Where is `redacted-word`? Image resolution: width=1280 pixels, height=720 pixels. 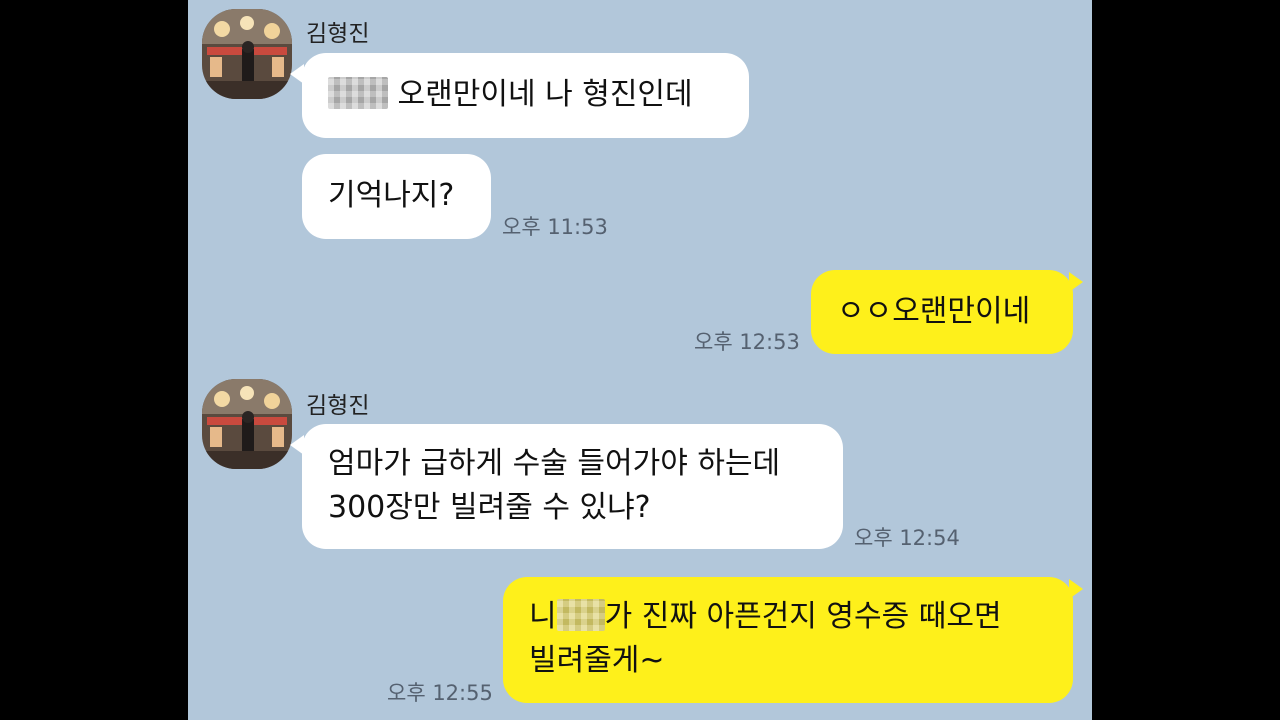
redacted-word is located at coordinates (580, 614).